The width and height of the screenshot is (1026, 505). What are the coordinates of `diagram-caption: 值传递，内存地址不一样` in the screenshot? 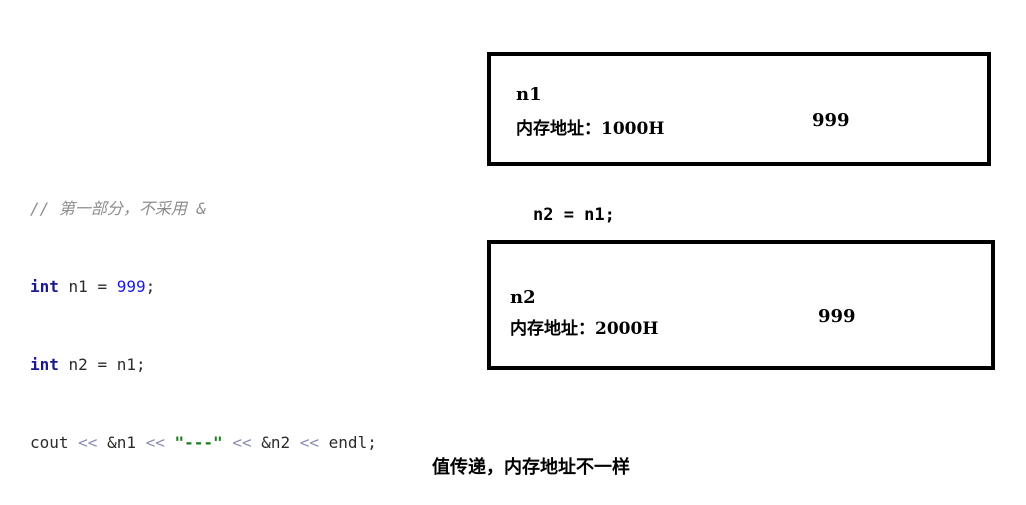 It's located at (531, 467).